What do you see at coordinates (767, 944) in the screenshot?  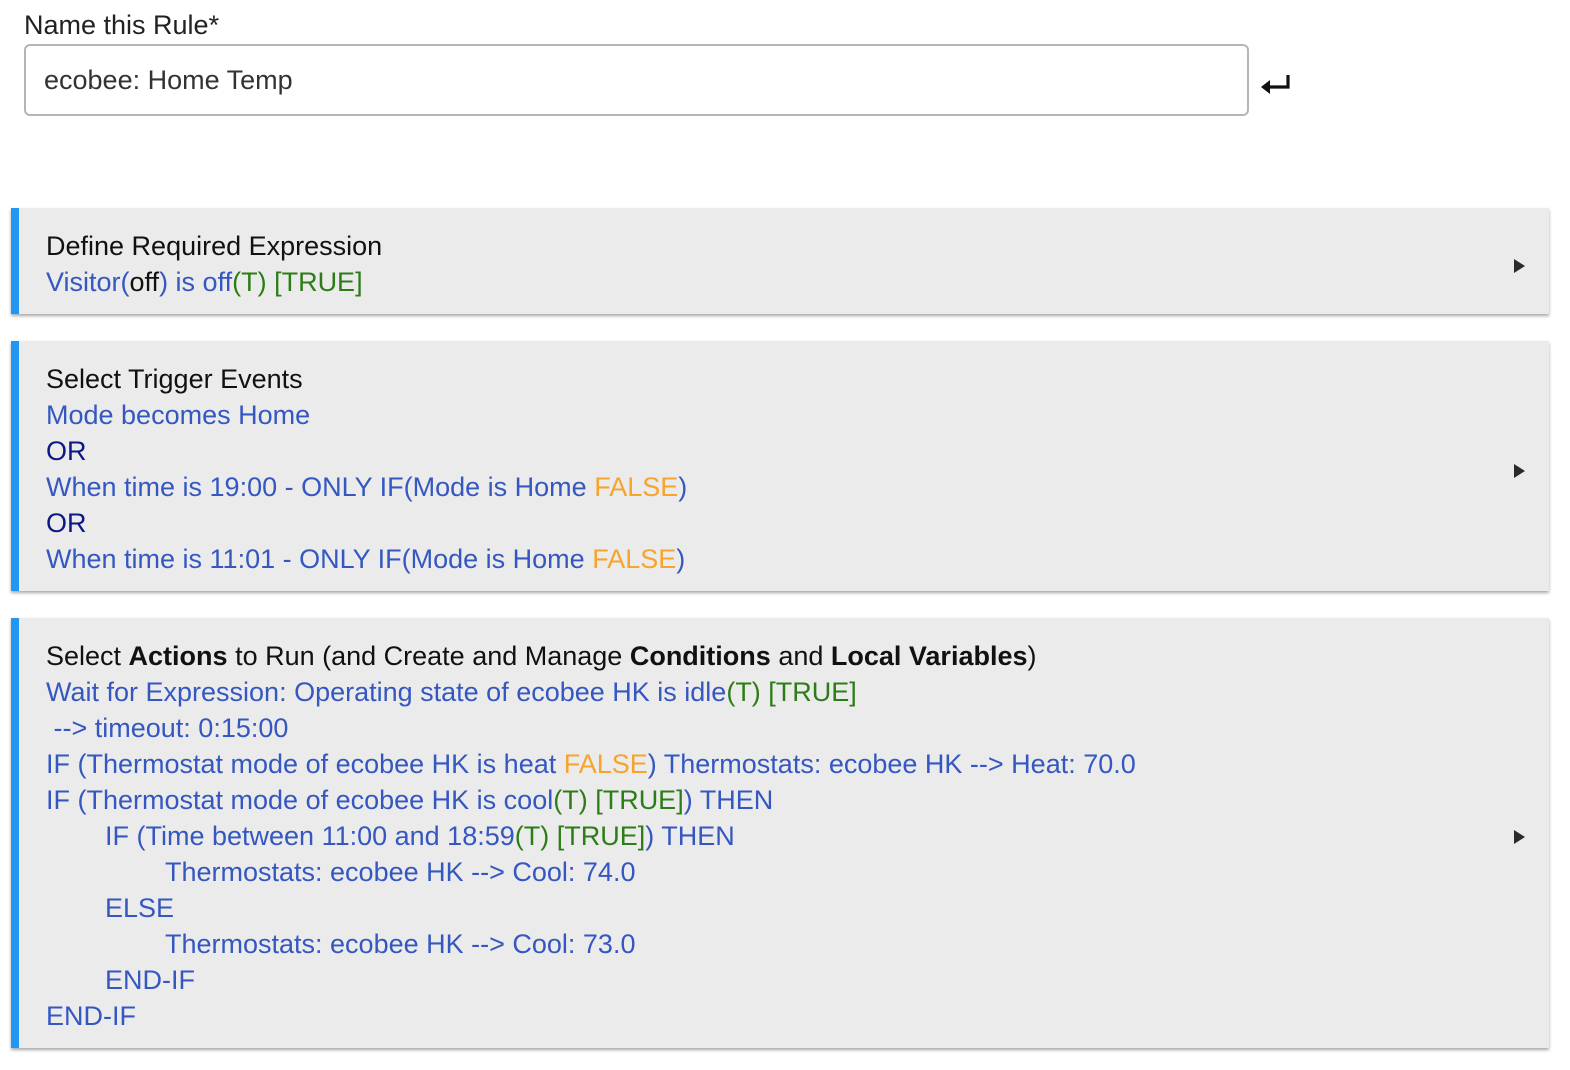 I see `action-item: Thermostats: ecobee HK --> Cool: 73.0` at bounding box center [767, 944].